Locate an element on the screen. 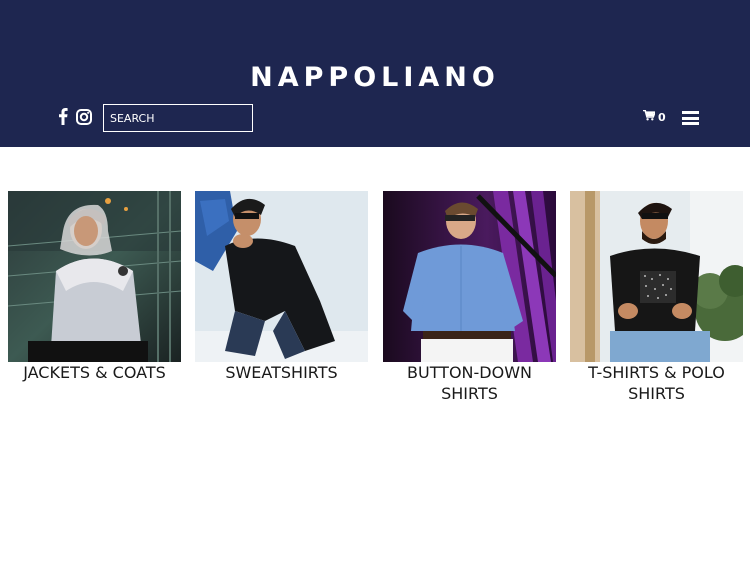  search-input is located at coordinates (178, 118).